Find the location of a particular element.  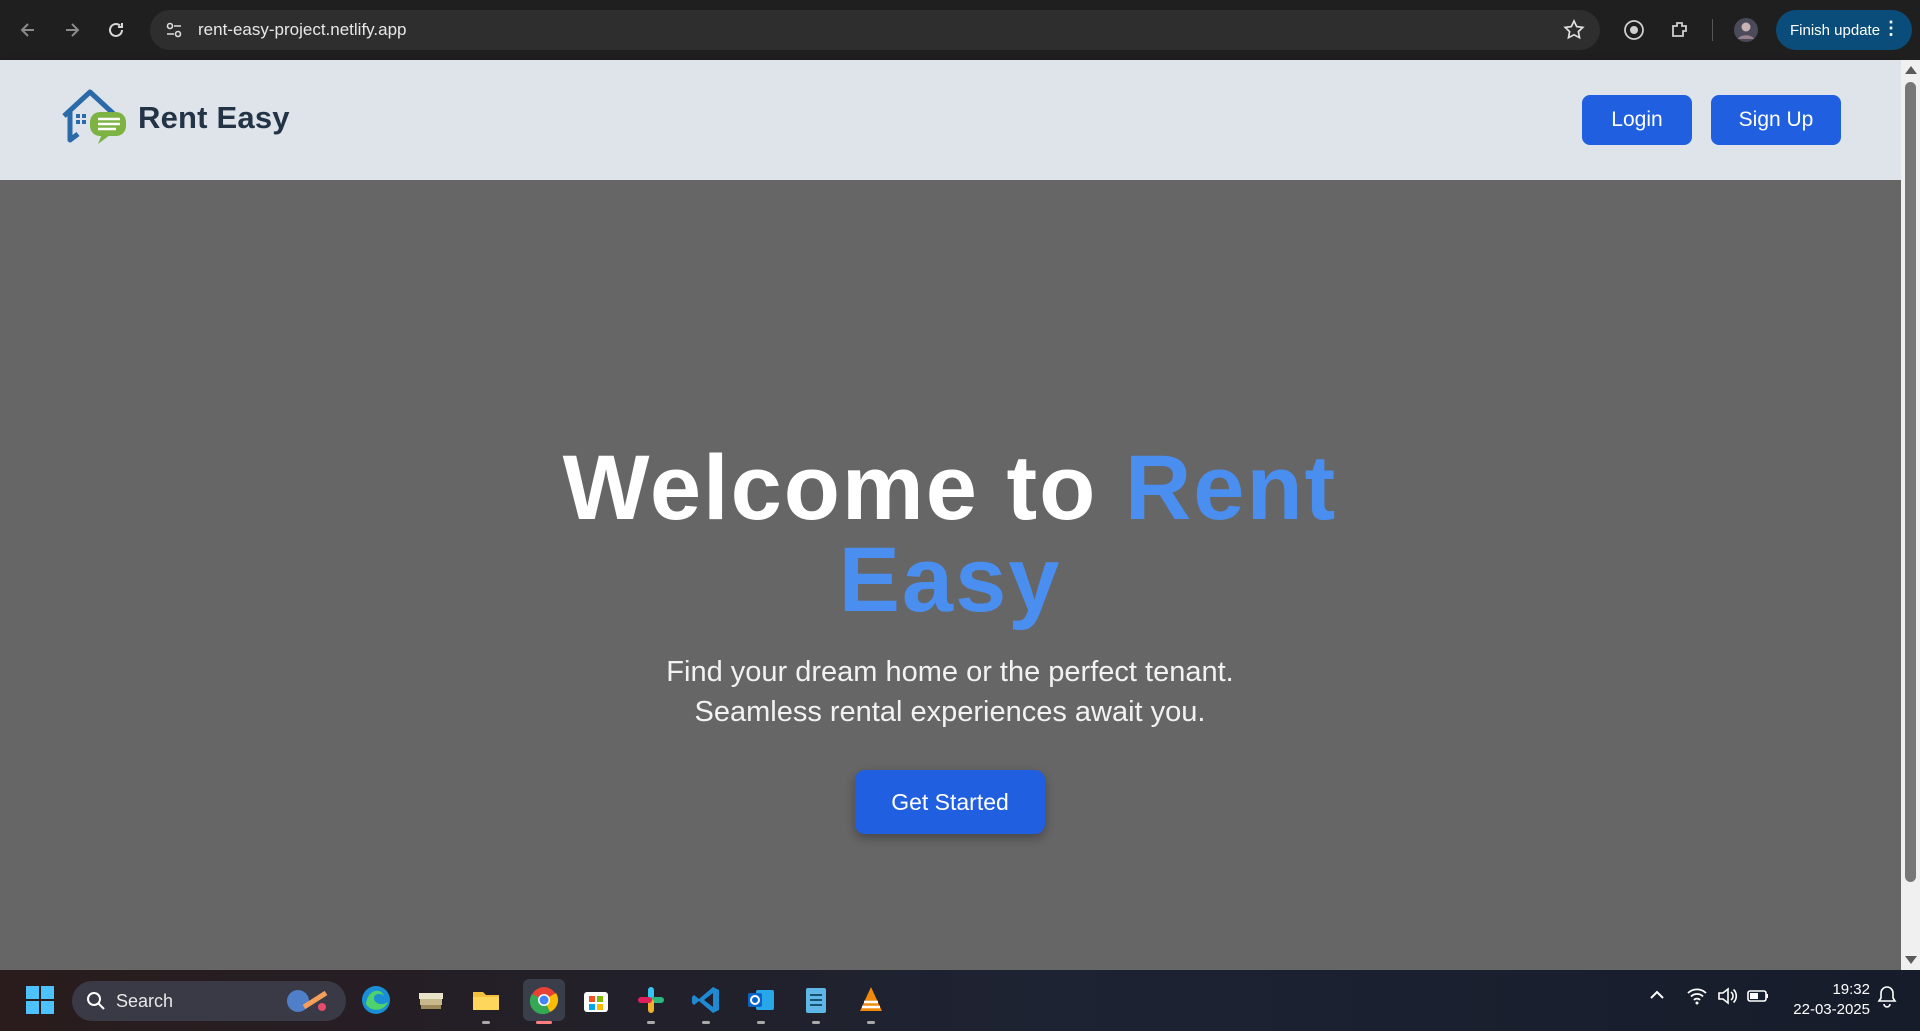

wifi-icon is located at coordinates (1697, 998).